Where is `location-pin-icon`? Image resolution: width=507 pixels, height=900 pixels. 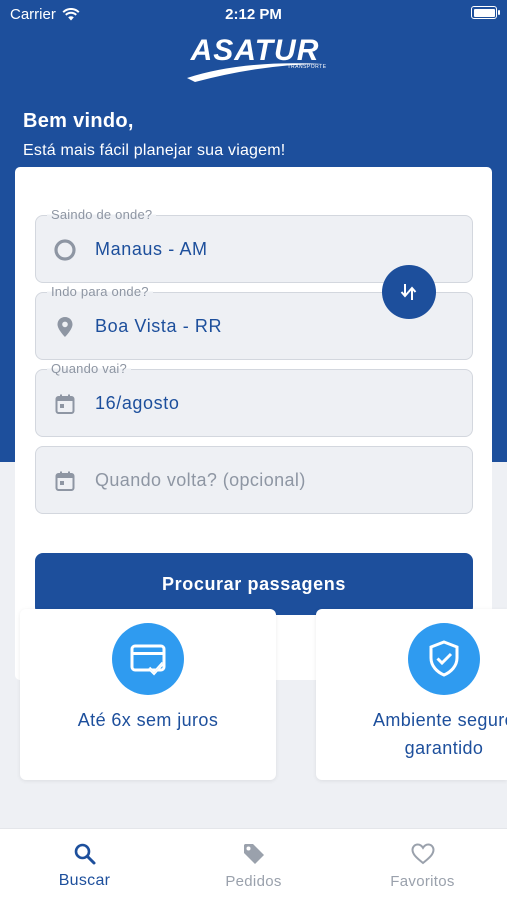 location-pin-icon is located at coordinates (65, 327).